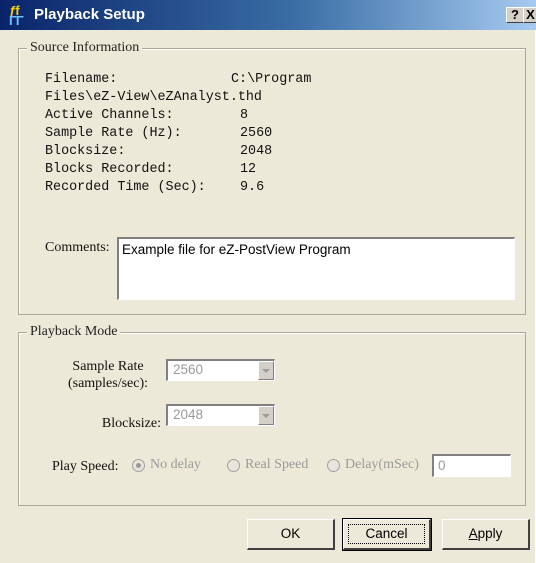 The image size is (536, 563). Describe the element at coordinates (220, 370) in the screenshot. I see `sample-rate-select: 2560` at that location.